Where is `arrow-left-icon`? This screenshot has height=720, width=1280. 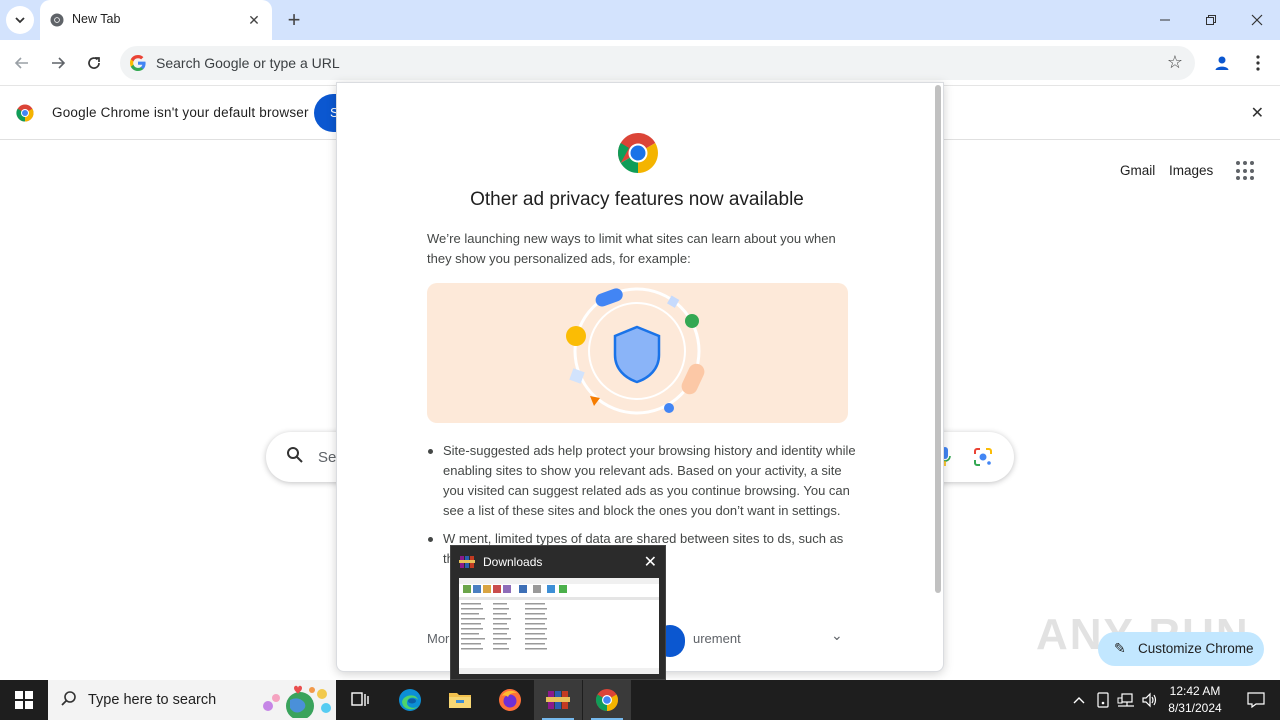
arrow-left-icon is located at coordinates (21, 63).